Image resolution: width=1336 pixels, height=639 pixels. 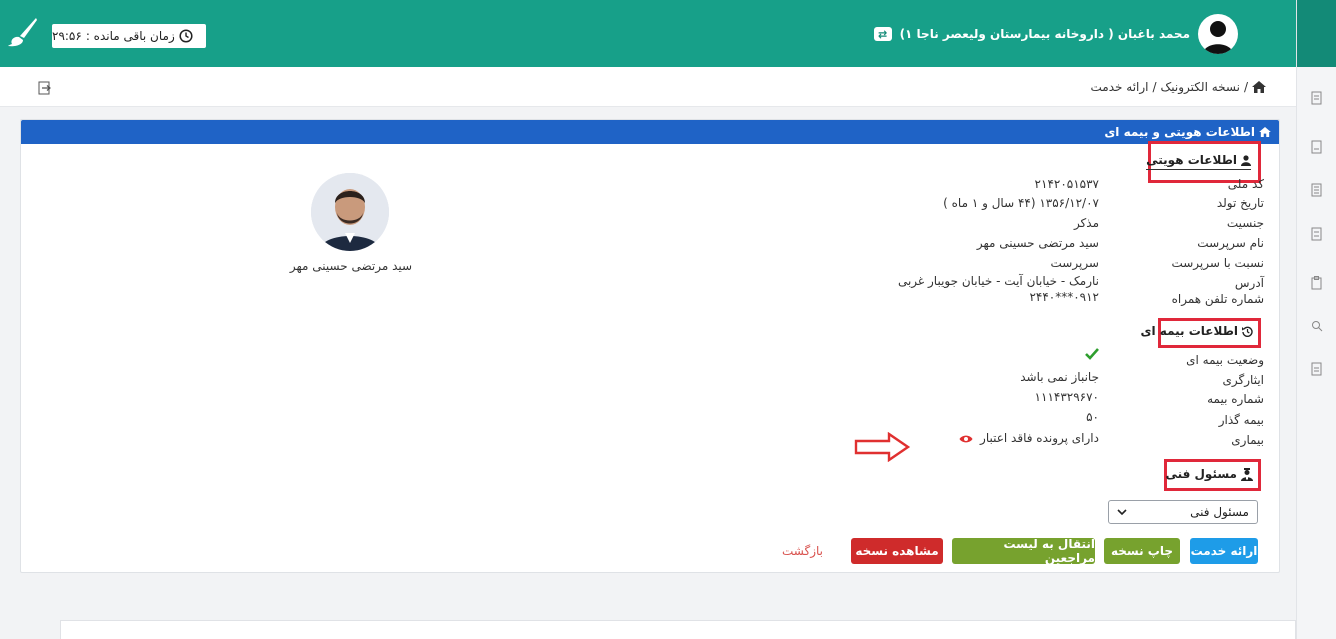 I want to click on chevron-down-icon, so click(x=1122, y=512).